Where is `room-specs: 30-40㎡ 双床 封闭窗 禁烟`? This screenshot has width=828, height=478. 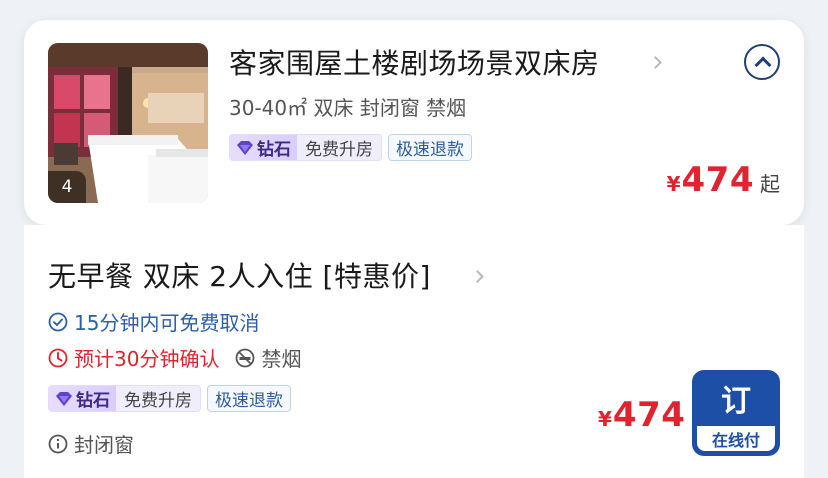
room-specs: 30-40㎡ 双床 封闭窗 禁烟 is located at coordinates (348, 108).